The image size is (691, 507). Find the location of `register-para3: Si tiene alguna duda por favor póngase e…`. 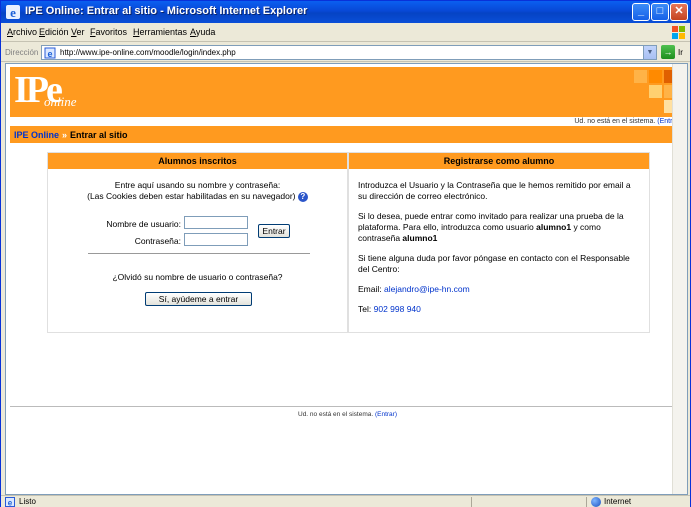

register-para3: Si tiene alguna duda por favor póngase e… is located at coordinates (494, 263).